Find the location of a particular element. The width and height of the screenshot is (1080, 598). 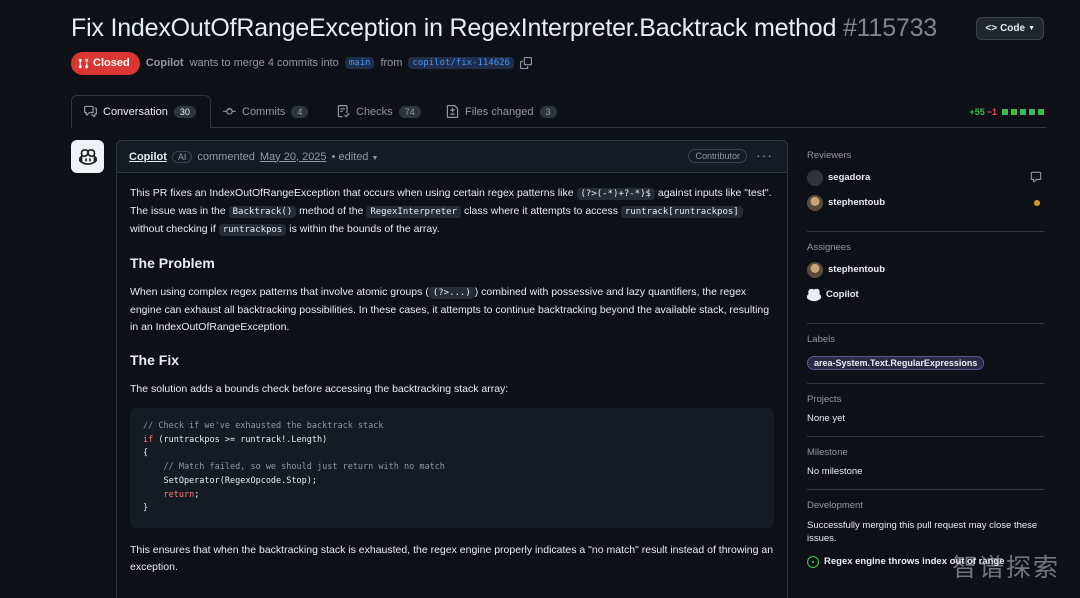

comment-icon is located at coordinates (1036, 177).